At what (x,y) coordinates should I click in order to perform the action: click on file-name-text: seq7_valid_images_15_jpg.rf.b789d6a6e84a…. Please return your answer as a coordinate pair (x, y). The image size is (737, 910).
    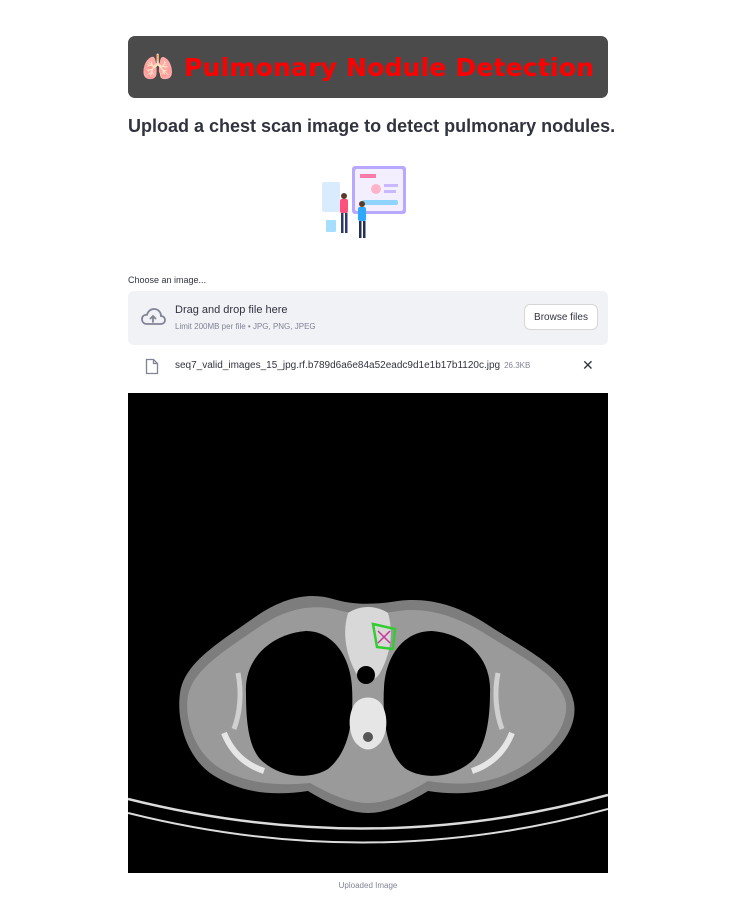
    Looking at the image, I should click on (338, 365).